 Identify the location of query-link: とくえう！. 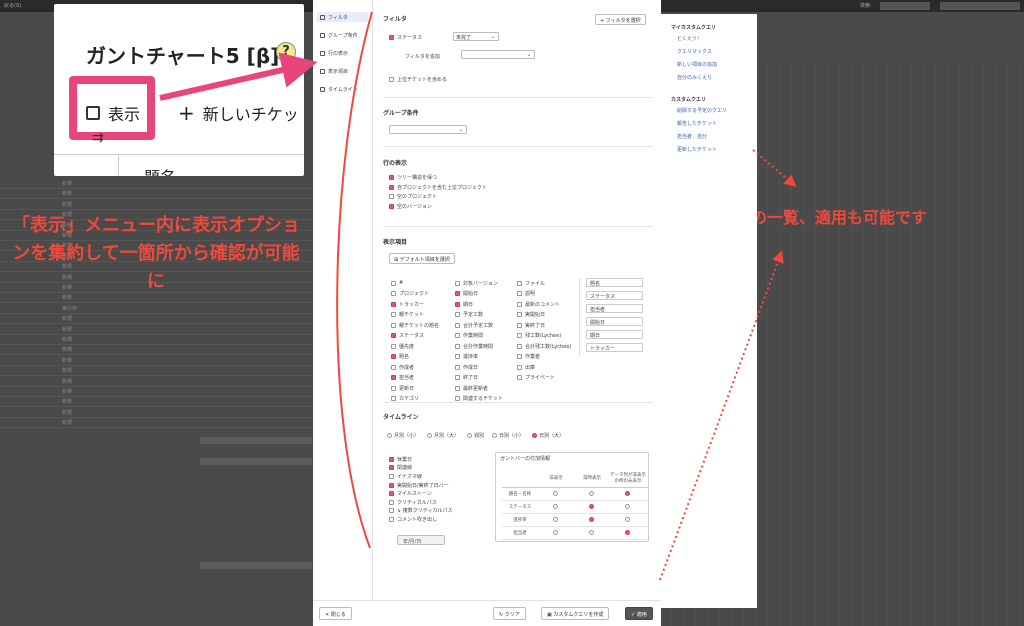
(712, 38).